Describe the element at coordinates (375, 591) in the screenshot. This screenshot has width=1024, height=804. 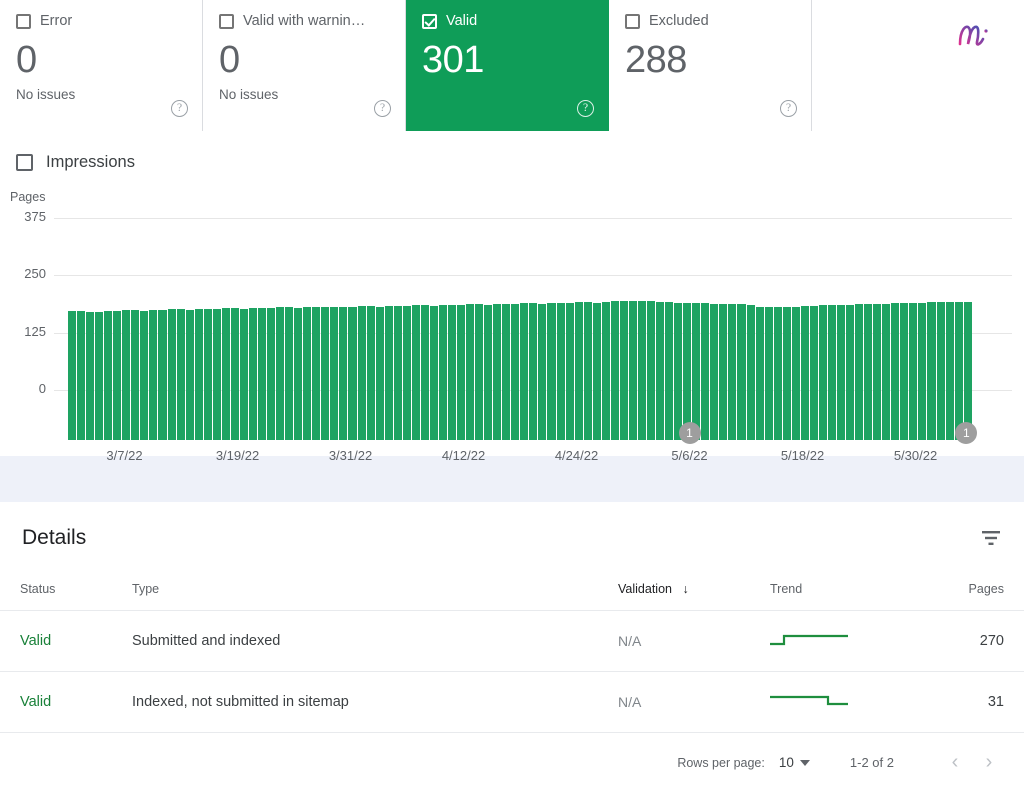
I see `column-header-type: Type` at that location.